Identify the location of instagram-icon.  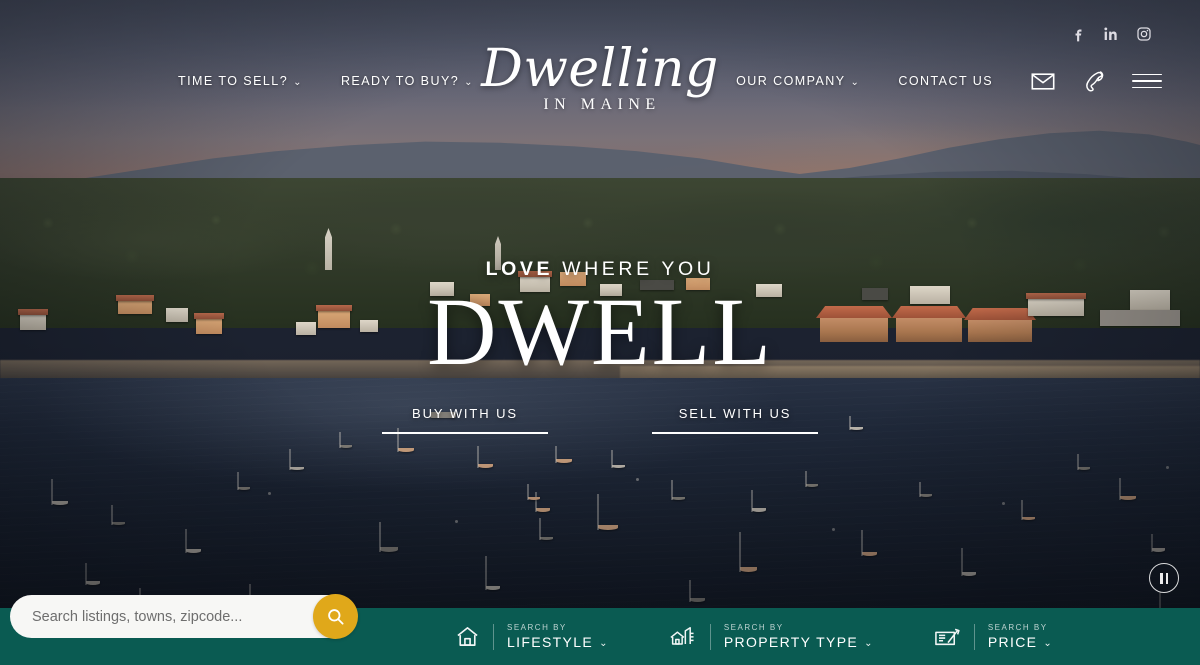
(1144, 34).